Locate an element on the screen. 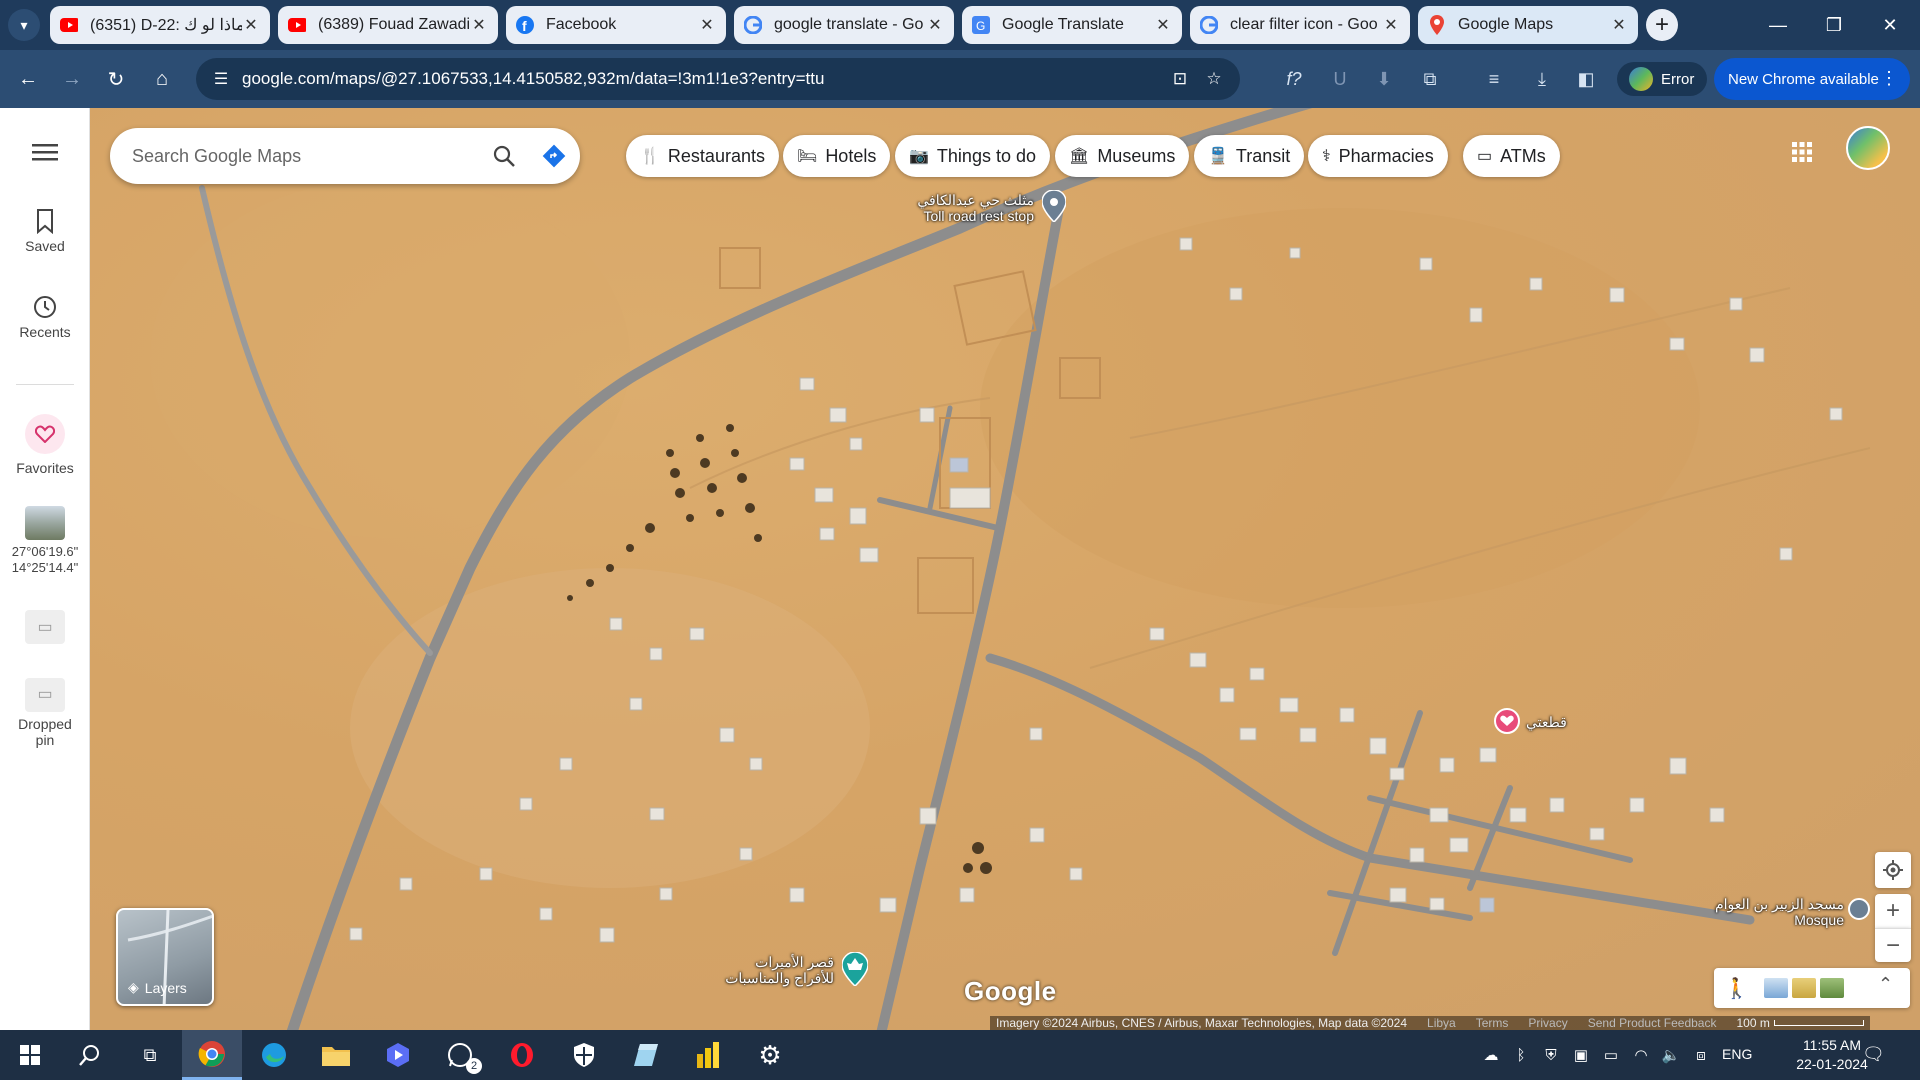 This screenshot has width=1920, height=1080. recents-button: Recents is located at coordinates (45, 317).